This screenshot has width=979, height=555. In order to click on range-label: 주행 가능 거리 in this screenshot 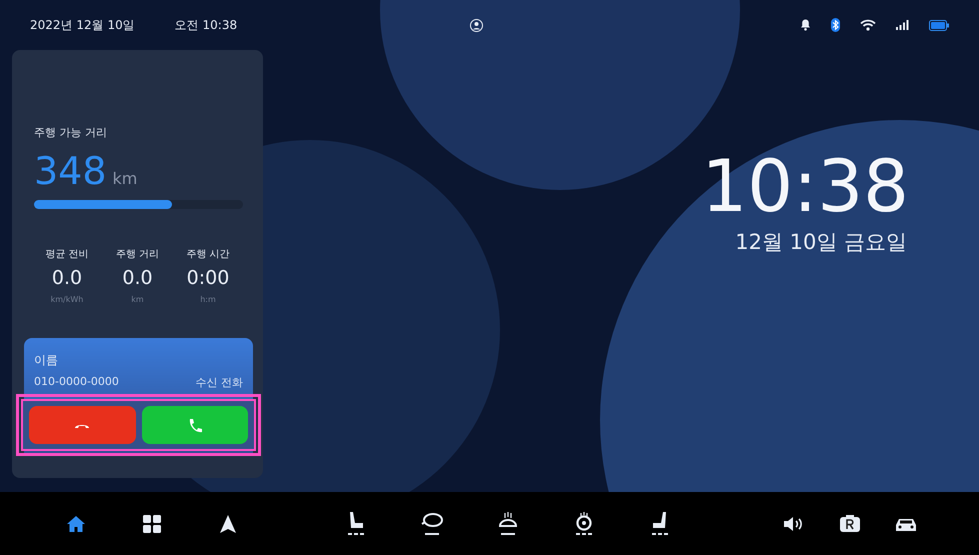, I will do `click(71, 132)`.